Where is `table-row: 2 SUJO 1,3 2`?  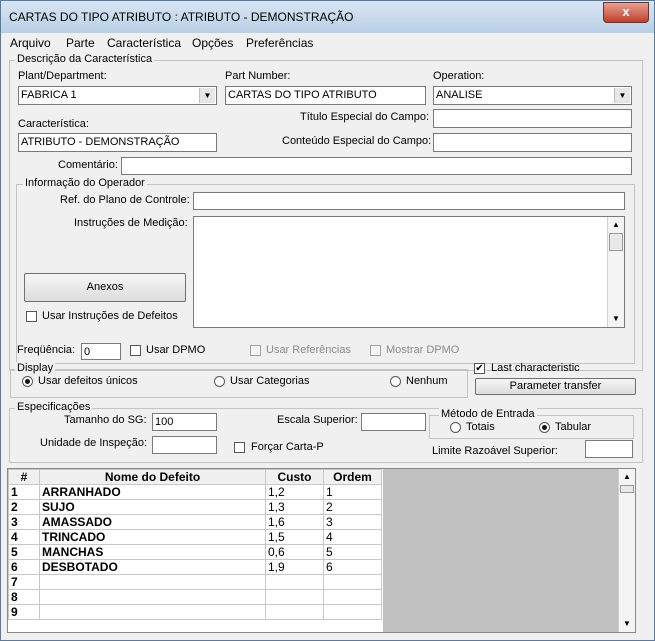 table-row: 2 SUJO 1,3 2 is located at coordinates (195, 507).